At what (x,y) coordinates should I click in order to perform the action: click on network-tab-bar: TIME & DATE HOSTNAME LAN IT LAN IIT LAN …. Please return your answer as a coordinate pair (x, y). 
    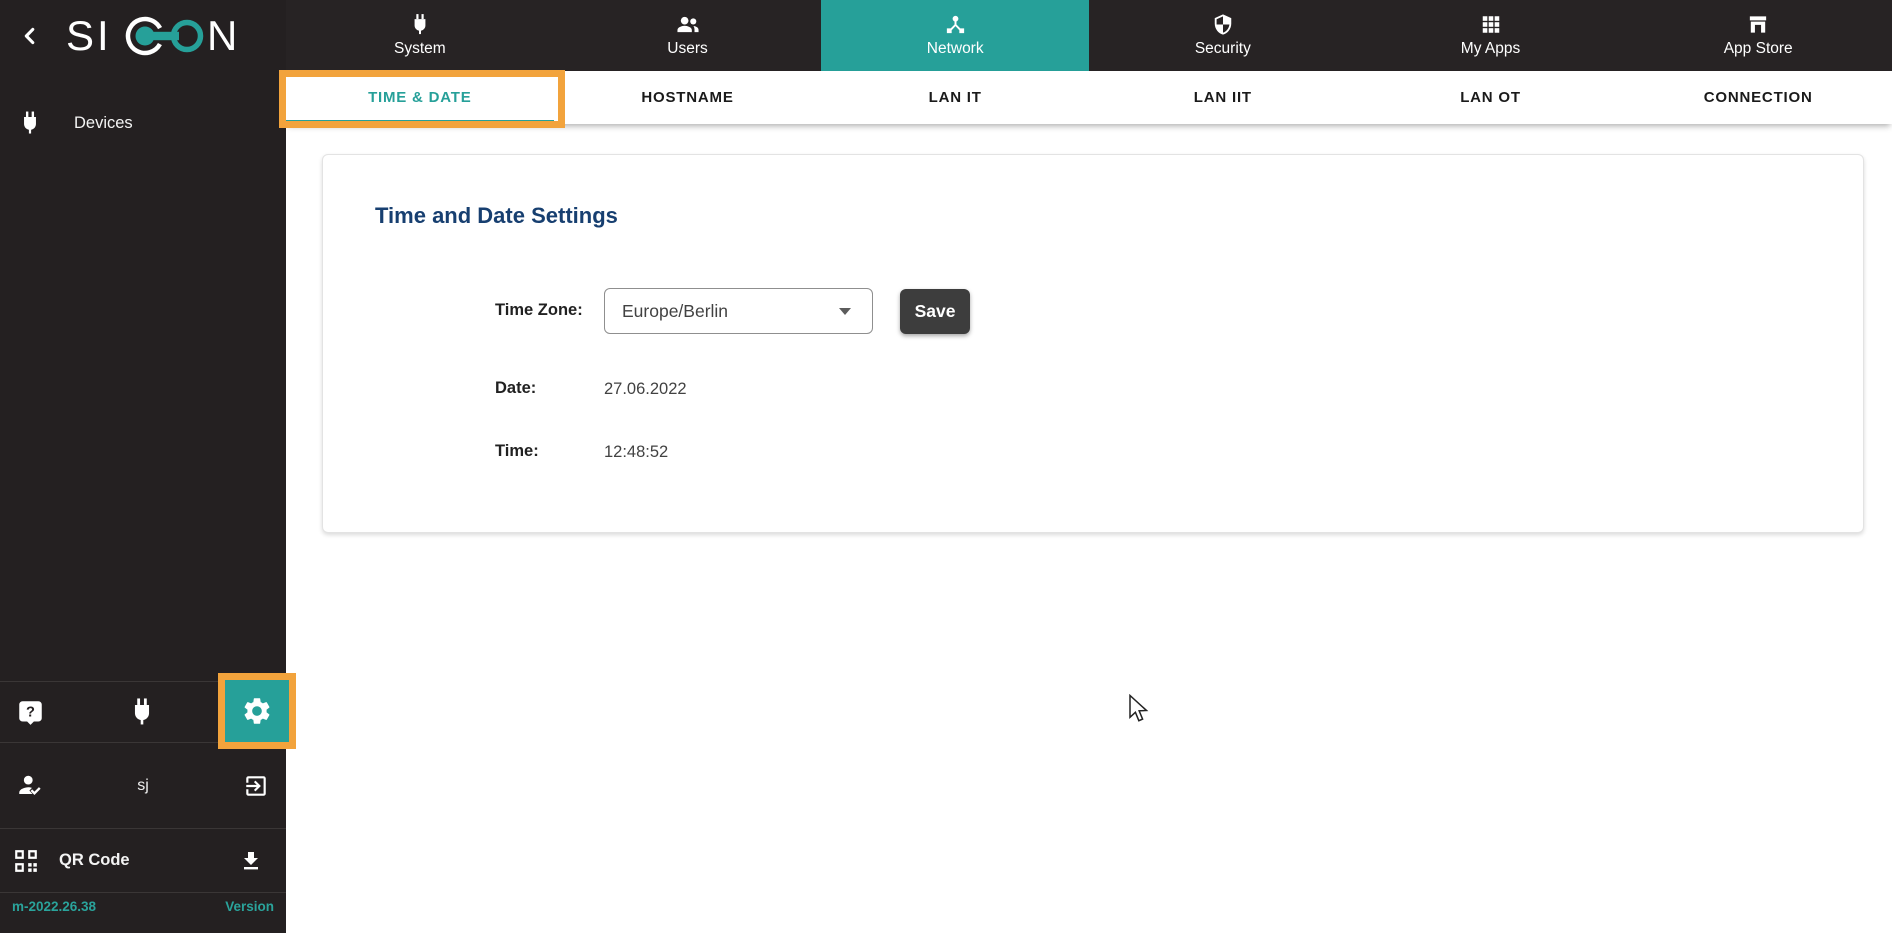
    Looking at the image, I should click on (1089, 97).